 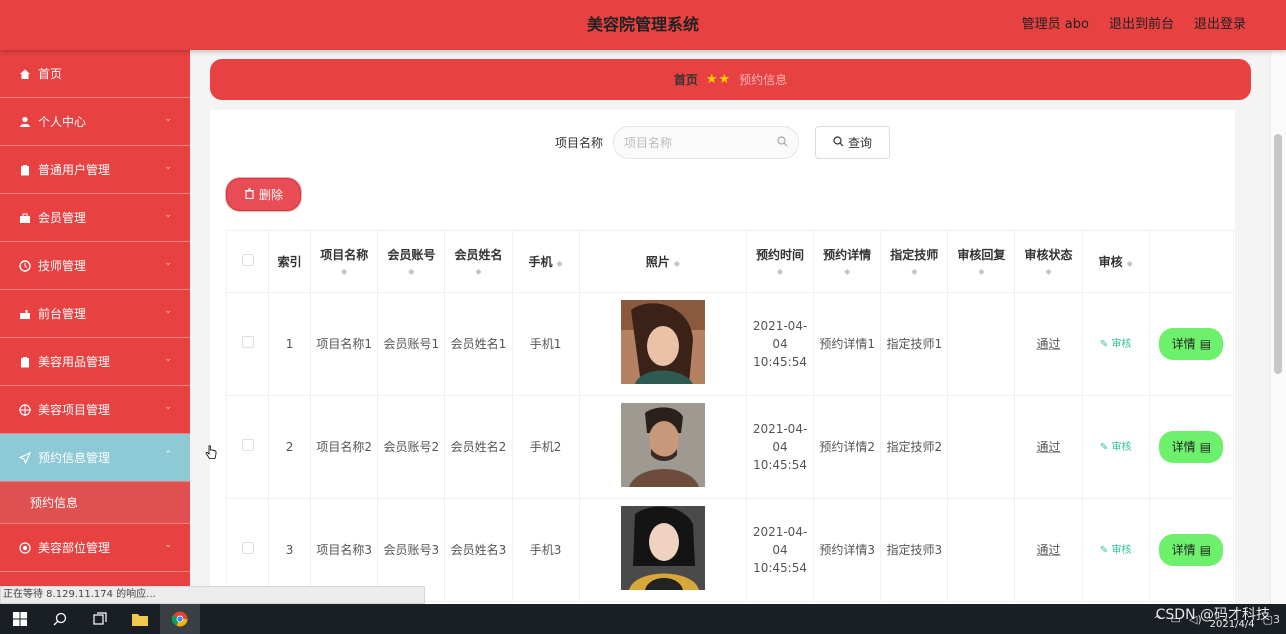 I want to click on query-button-label: 查询, so click(x=859, y=143).